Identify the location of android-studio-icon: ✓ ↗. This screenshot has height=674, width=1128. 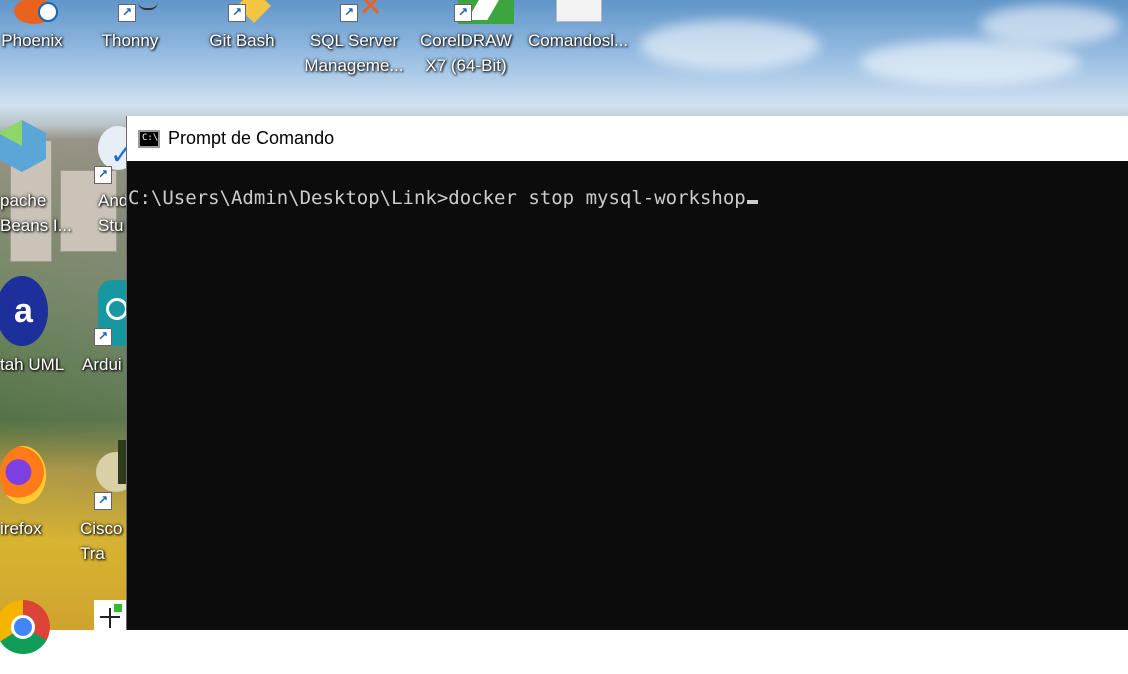
(105, 150).